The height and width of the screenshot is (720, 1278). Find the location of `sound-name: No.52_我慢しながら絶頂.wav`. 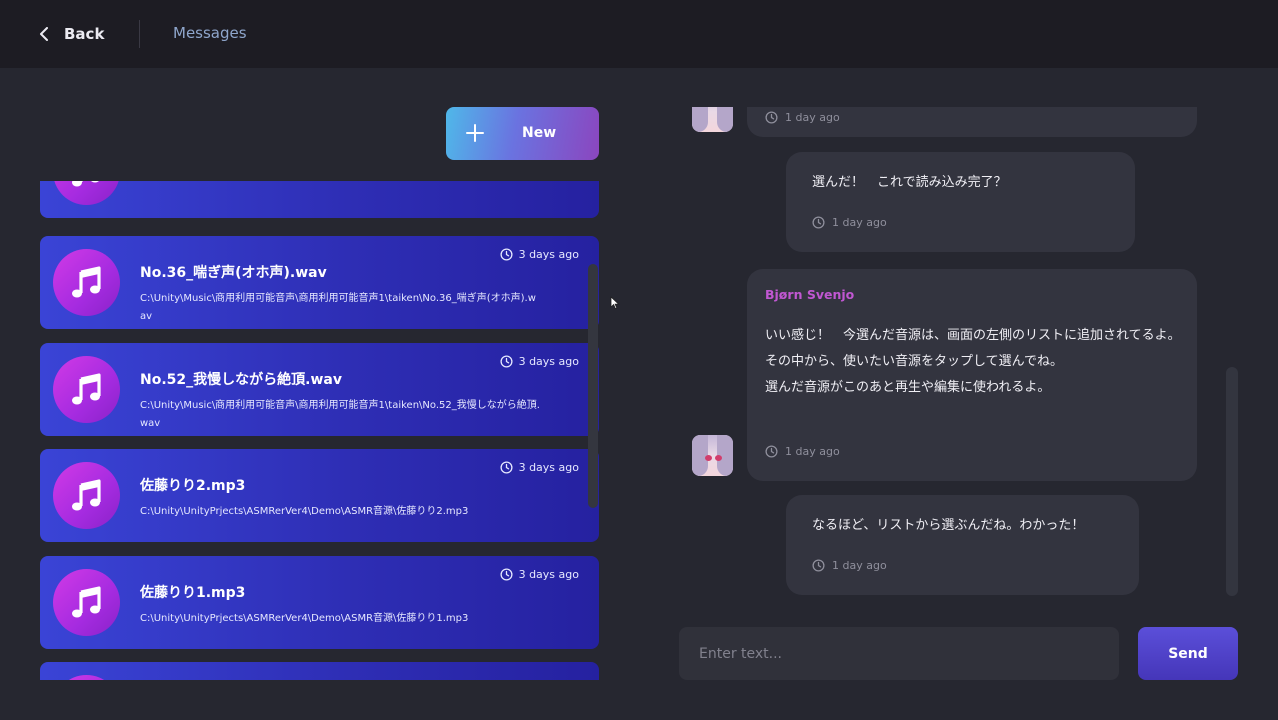

sound-name: No.52_我慢しながら絶頂.wav is located at coordinates (241, 380).